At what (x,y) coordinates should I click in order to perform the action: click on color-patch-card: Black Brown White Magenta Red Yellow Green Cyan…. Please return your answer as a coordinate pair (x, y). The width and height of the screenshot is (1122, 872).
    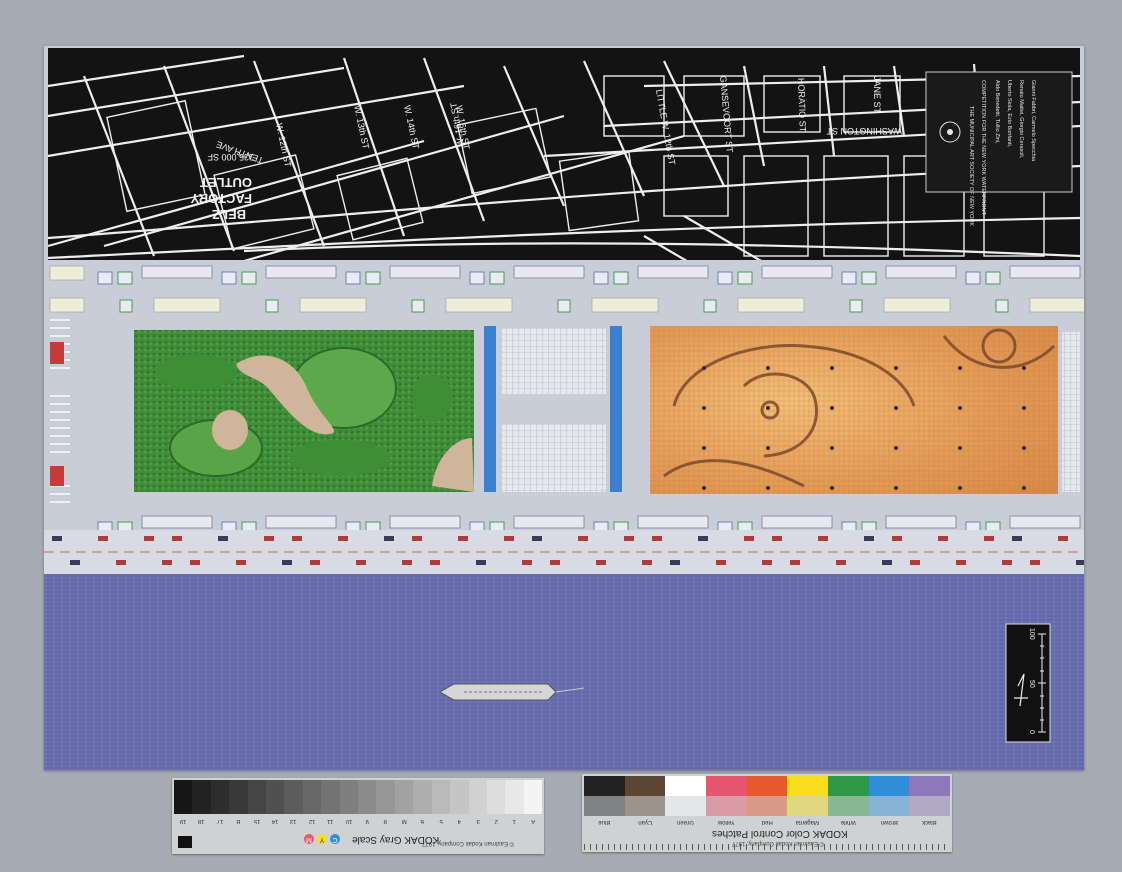
    Looking at the image, I should click on (767, 813).